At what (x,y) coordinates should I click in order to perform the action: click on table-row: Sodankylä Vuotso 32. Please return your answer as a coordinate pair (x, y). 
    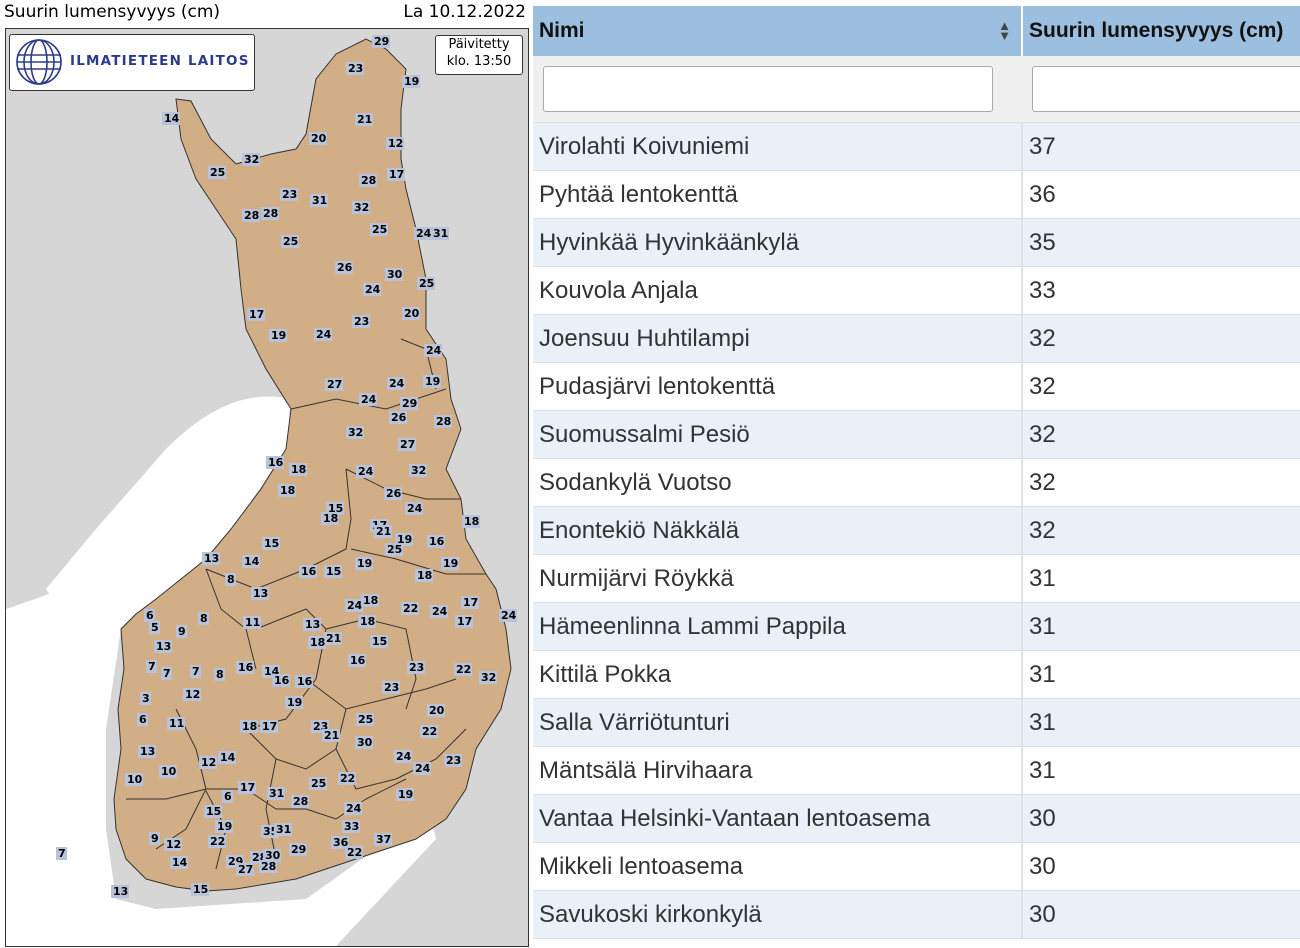
    Looking at the image, I should click on (916, 482).